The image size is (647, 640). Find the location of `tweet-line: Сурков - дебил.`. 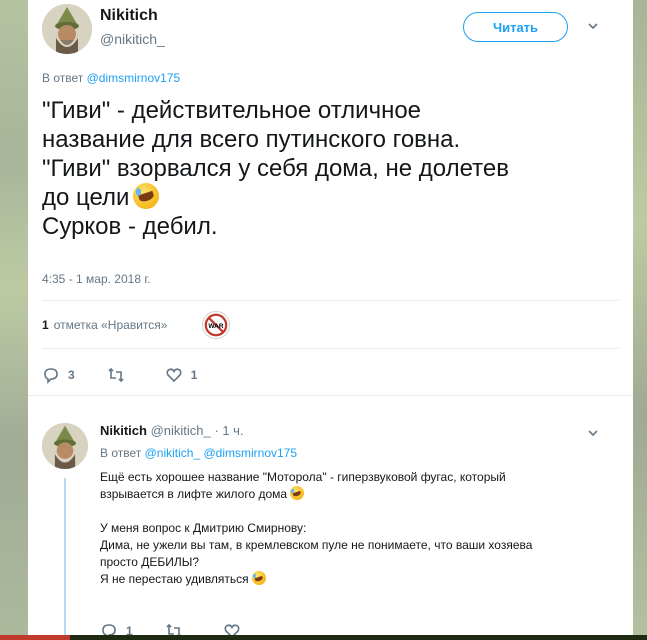

tweet-line: Сурков - дебил. is located at coordinates (130, 226).